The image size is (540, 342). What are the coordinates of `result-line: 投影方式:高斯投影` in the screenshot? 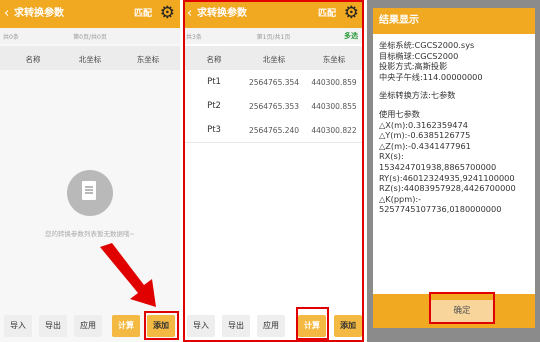 It's located at (413, 66).